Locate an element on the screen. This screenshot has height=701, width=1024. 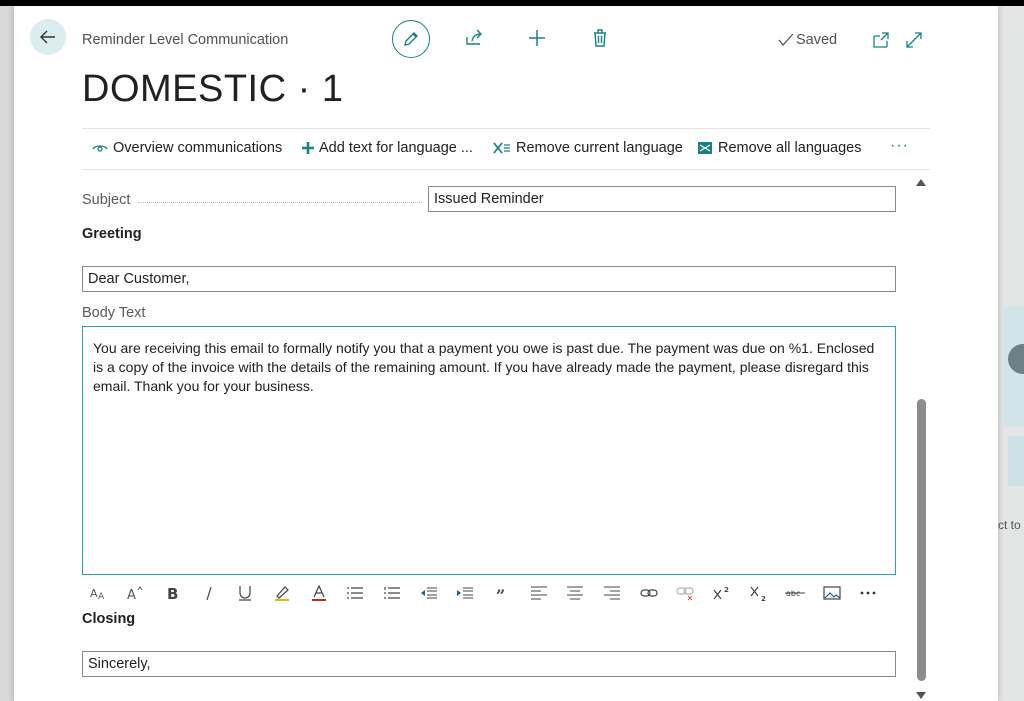
remove-all-icon is located at coordinates (705, 148).